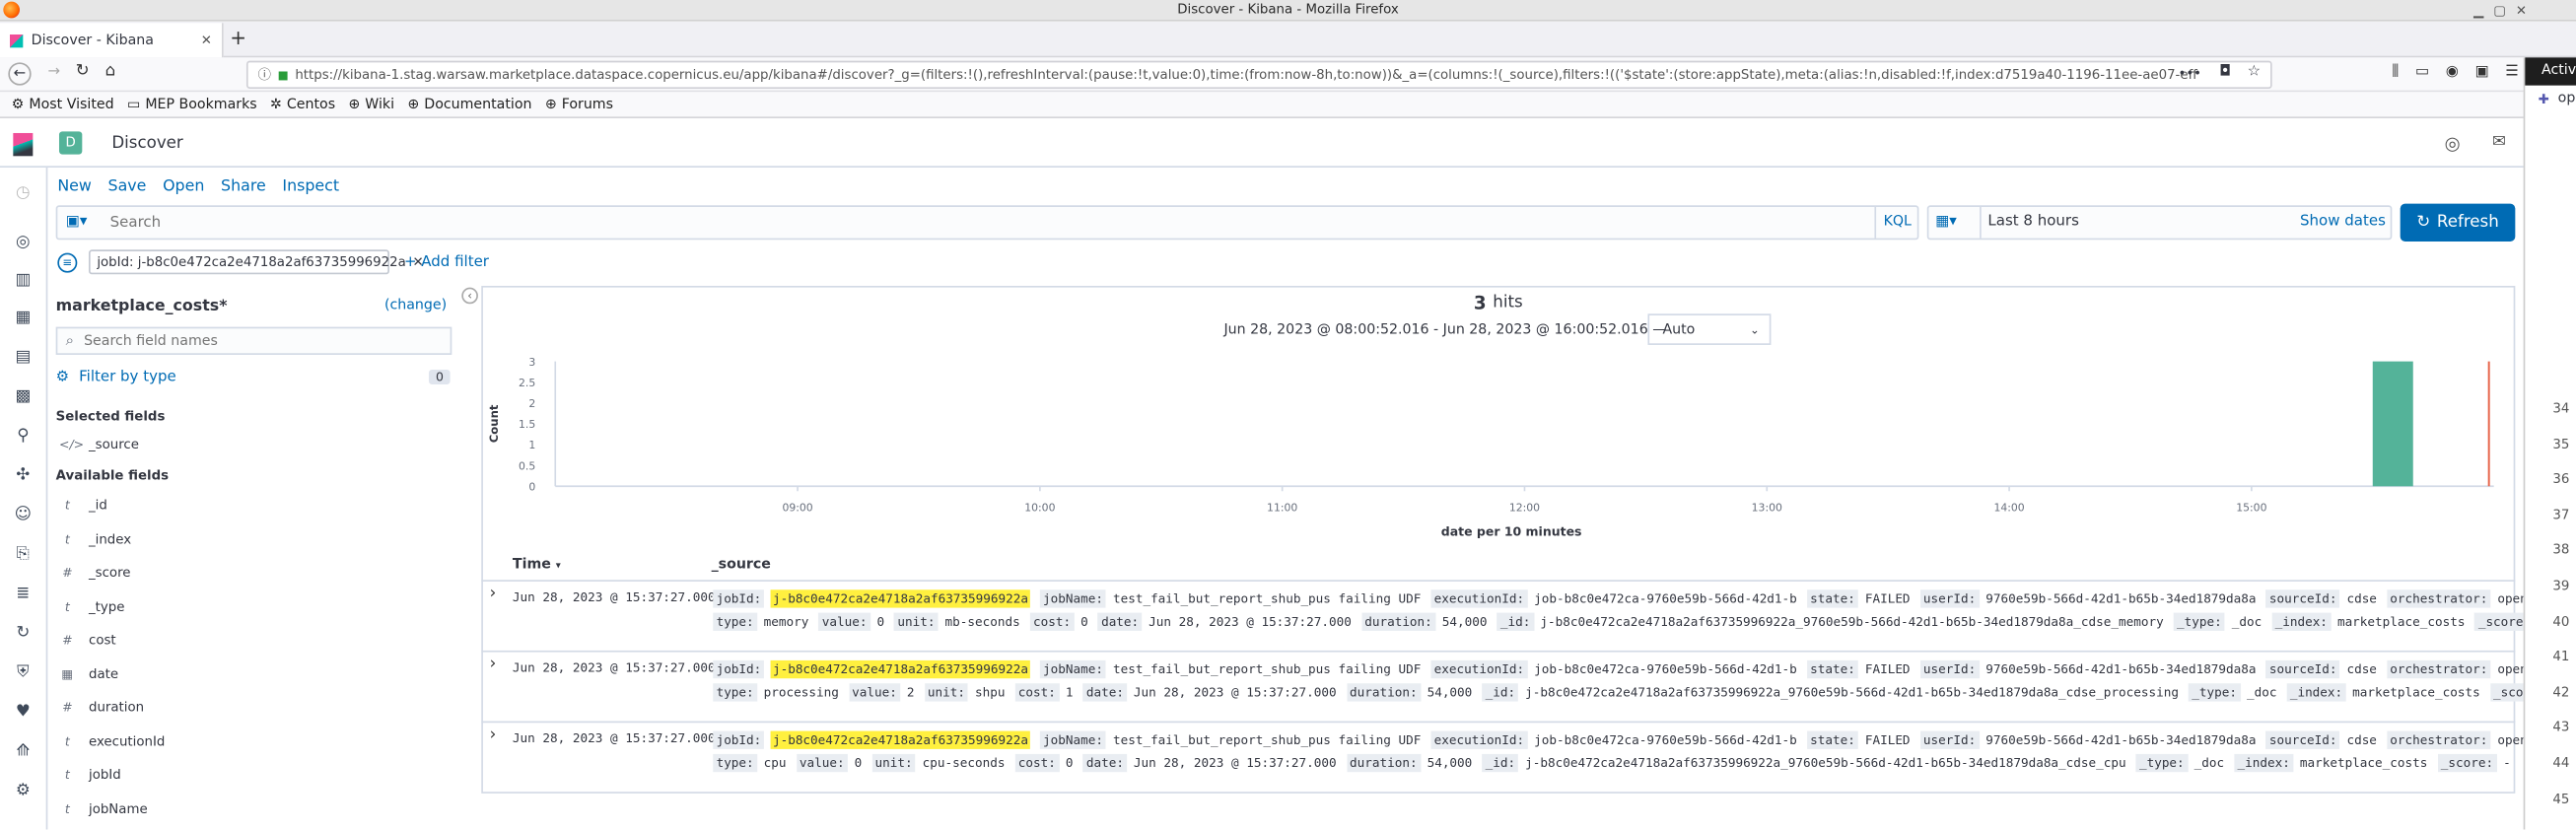  Describe the element at coordinates (2189, 73) in the screenshot. I see `page-actions-icon: •••` at that location.